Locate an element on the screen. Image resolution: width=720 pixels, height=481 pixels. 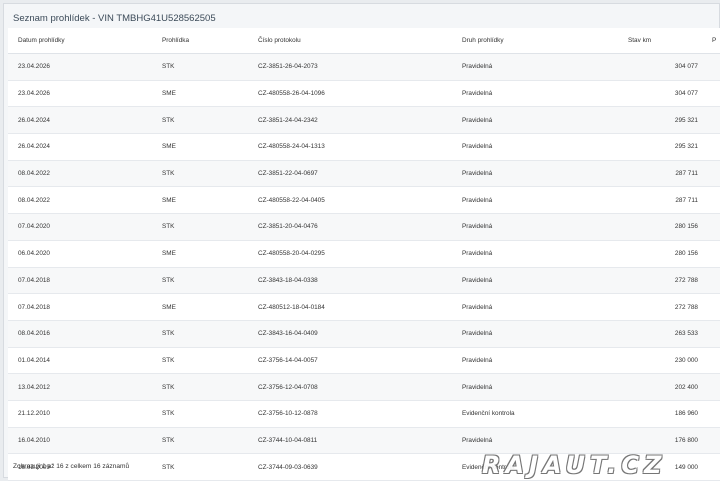
table-summary: Zobrazuji 1 až 16 z celkem 16 záznamů is located at coordinates (71, 466).